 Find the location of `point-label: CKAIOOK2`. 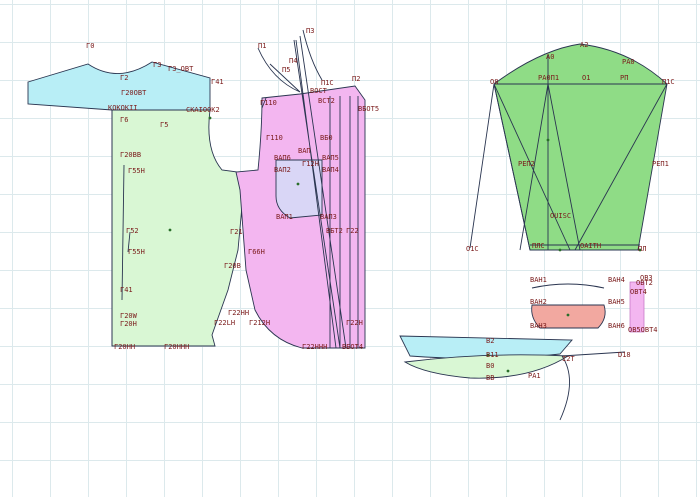

point-label: CKAIOOK2 is located at coordinates (203, 110).